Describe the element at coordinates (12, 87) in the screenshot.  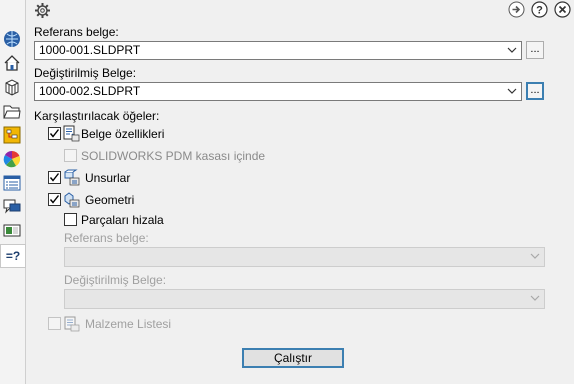
I see `box-icon` at that location.